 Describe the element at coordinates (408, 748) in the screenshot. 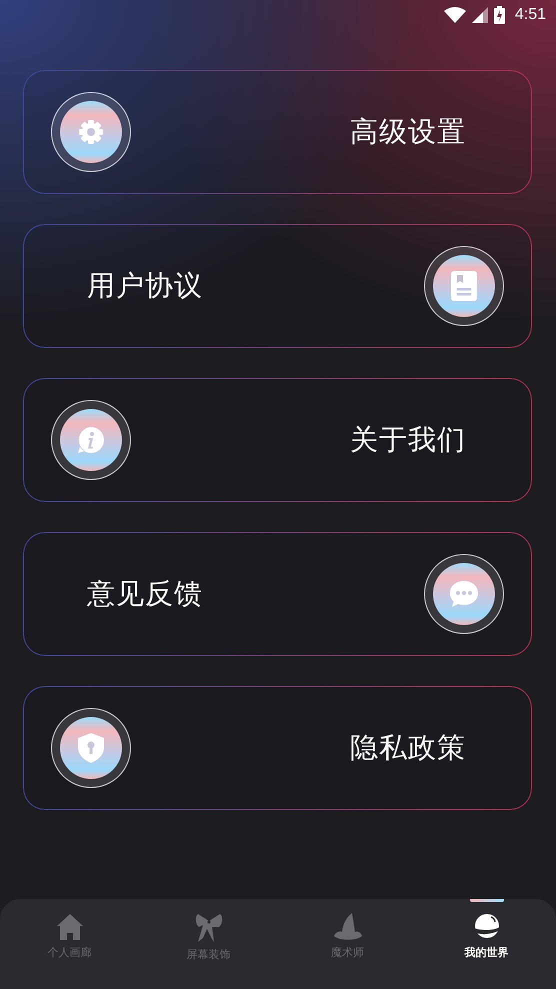

I see `menu-label: 隐私政策` at that location.